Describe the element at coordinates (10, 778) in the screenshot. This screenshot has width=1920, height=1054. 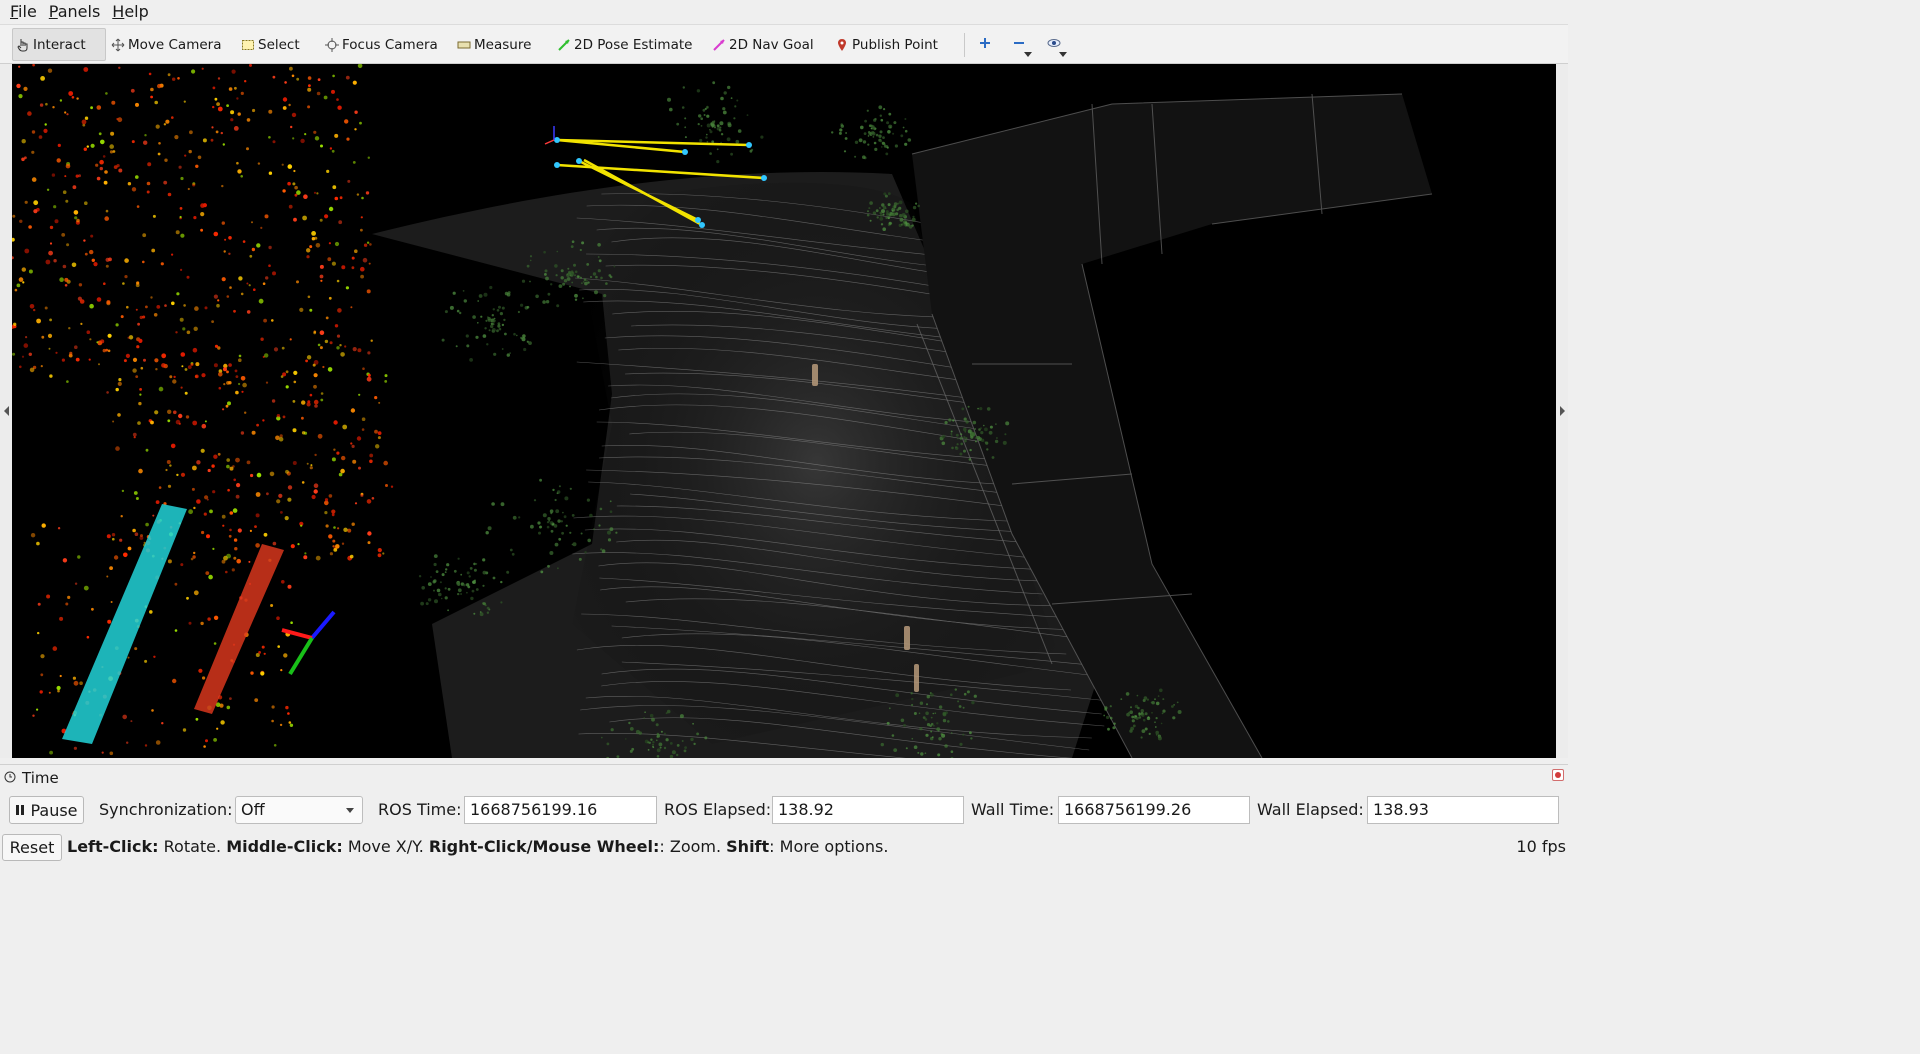
I see `clock-icon` at that location.